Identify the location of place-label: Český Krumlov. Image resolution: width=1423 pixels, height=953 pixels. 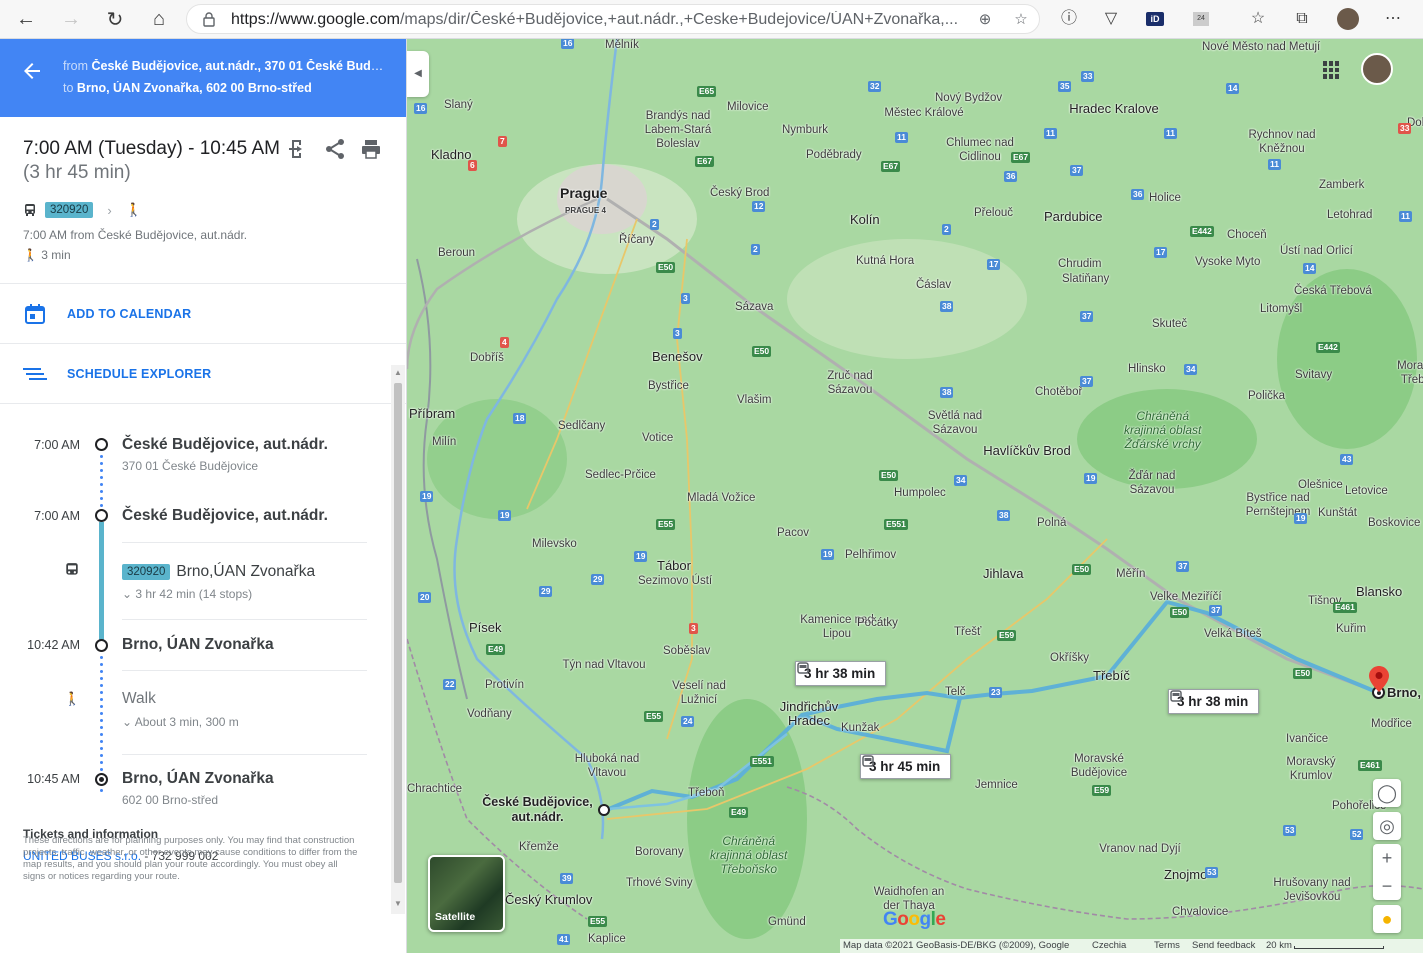
(548, 899).